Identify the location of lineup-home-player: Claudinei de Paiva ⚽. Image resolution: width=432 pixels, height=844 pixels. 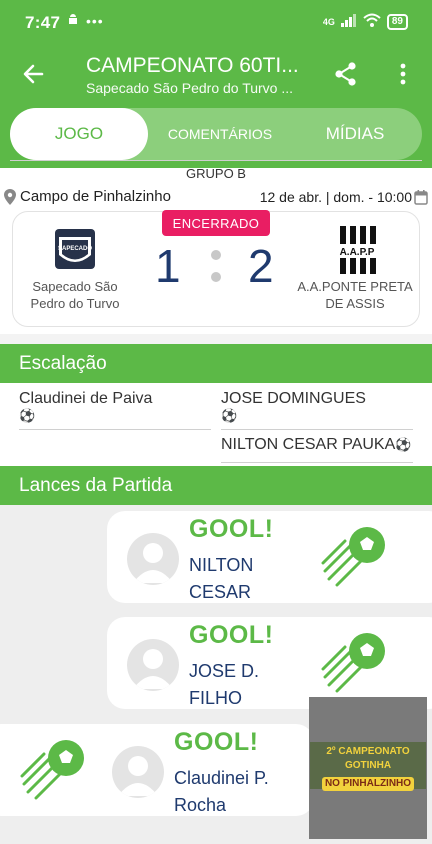
(115, 410).